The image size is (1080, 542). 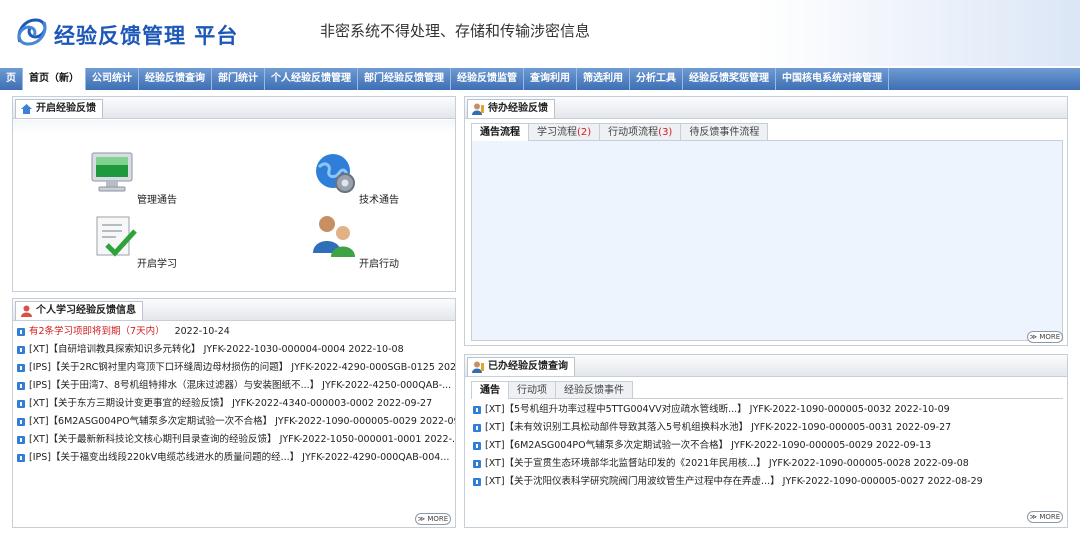 What do you see at coordinates (500, 132) in the screenshot?
I see `tab-pending-0: 通告流程` at bounding box center [500, 132].